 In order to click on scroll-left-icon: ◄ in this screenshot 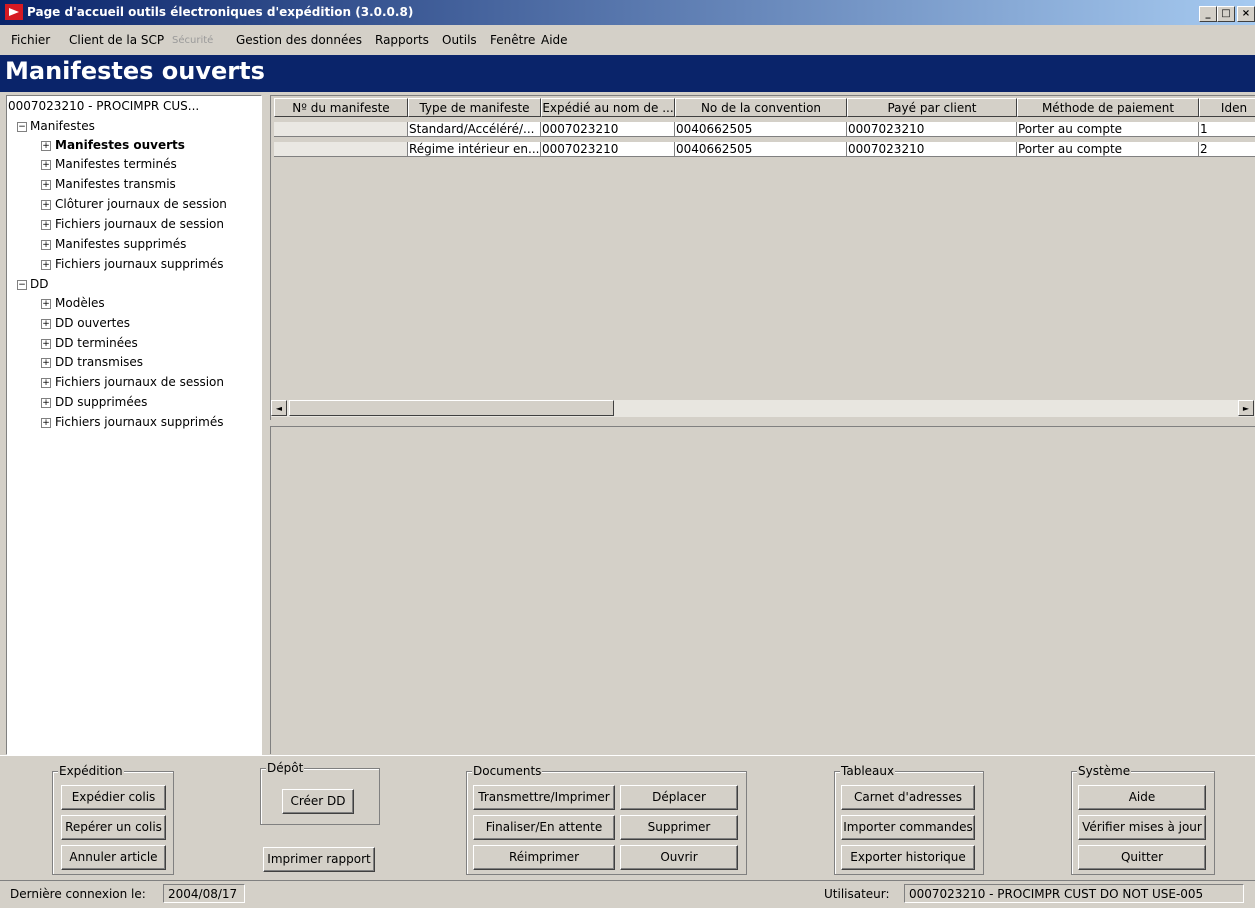, I will do `click(279, 408)`.